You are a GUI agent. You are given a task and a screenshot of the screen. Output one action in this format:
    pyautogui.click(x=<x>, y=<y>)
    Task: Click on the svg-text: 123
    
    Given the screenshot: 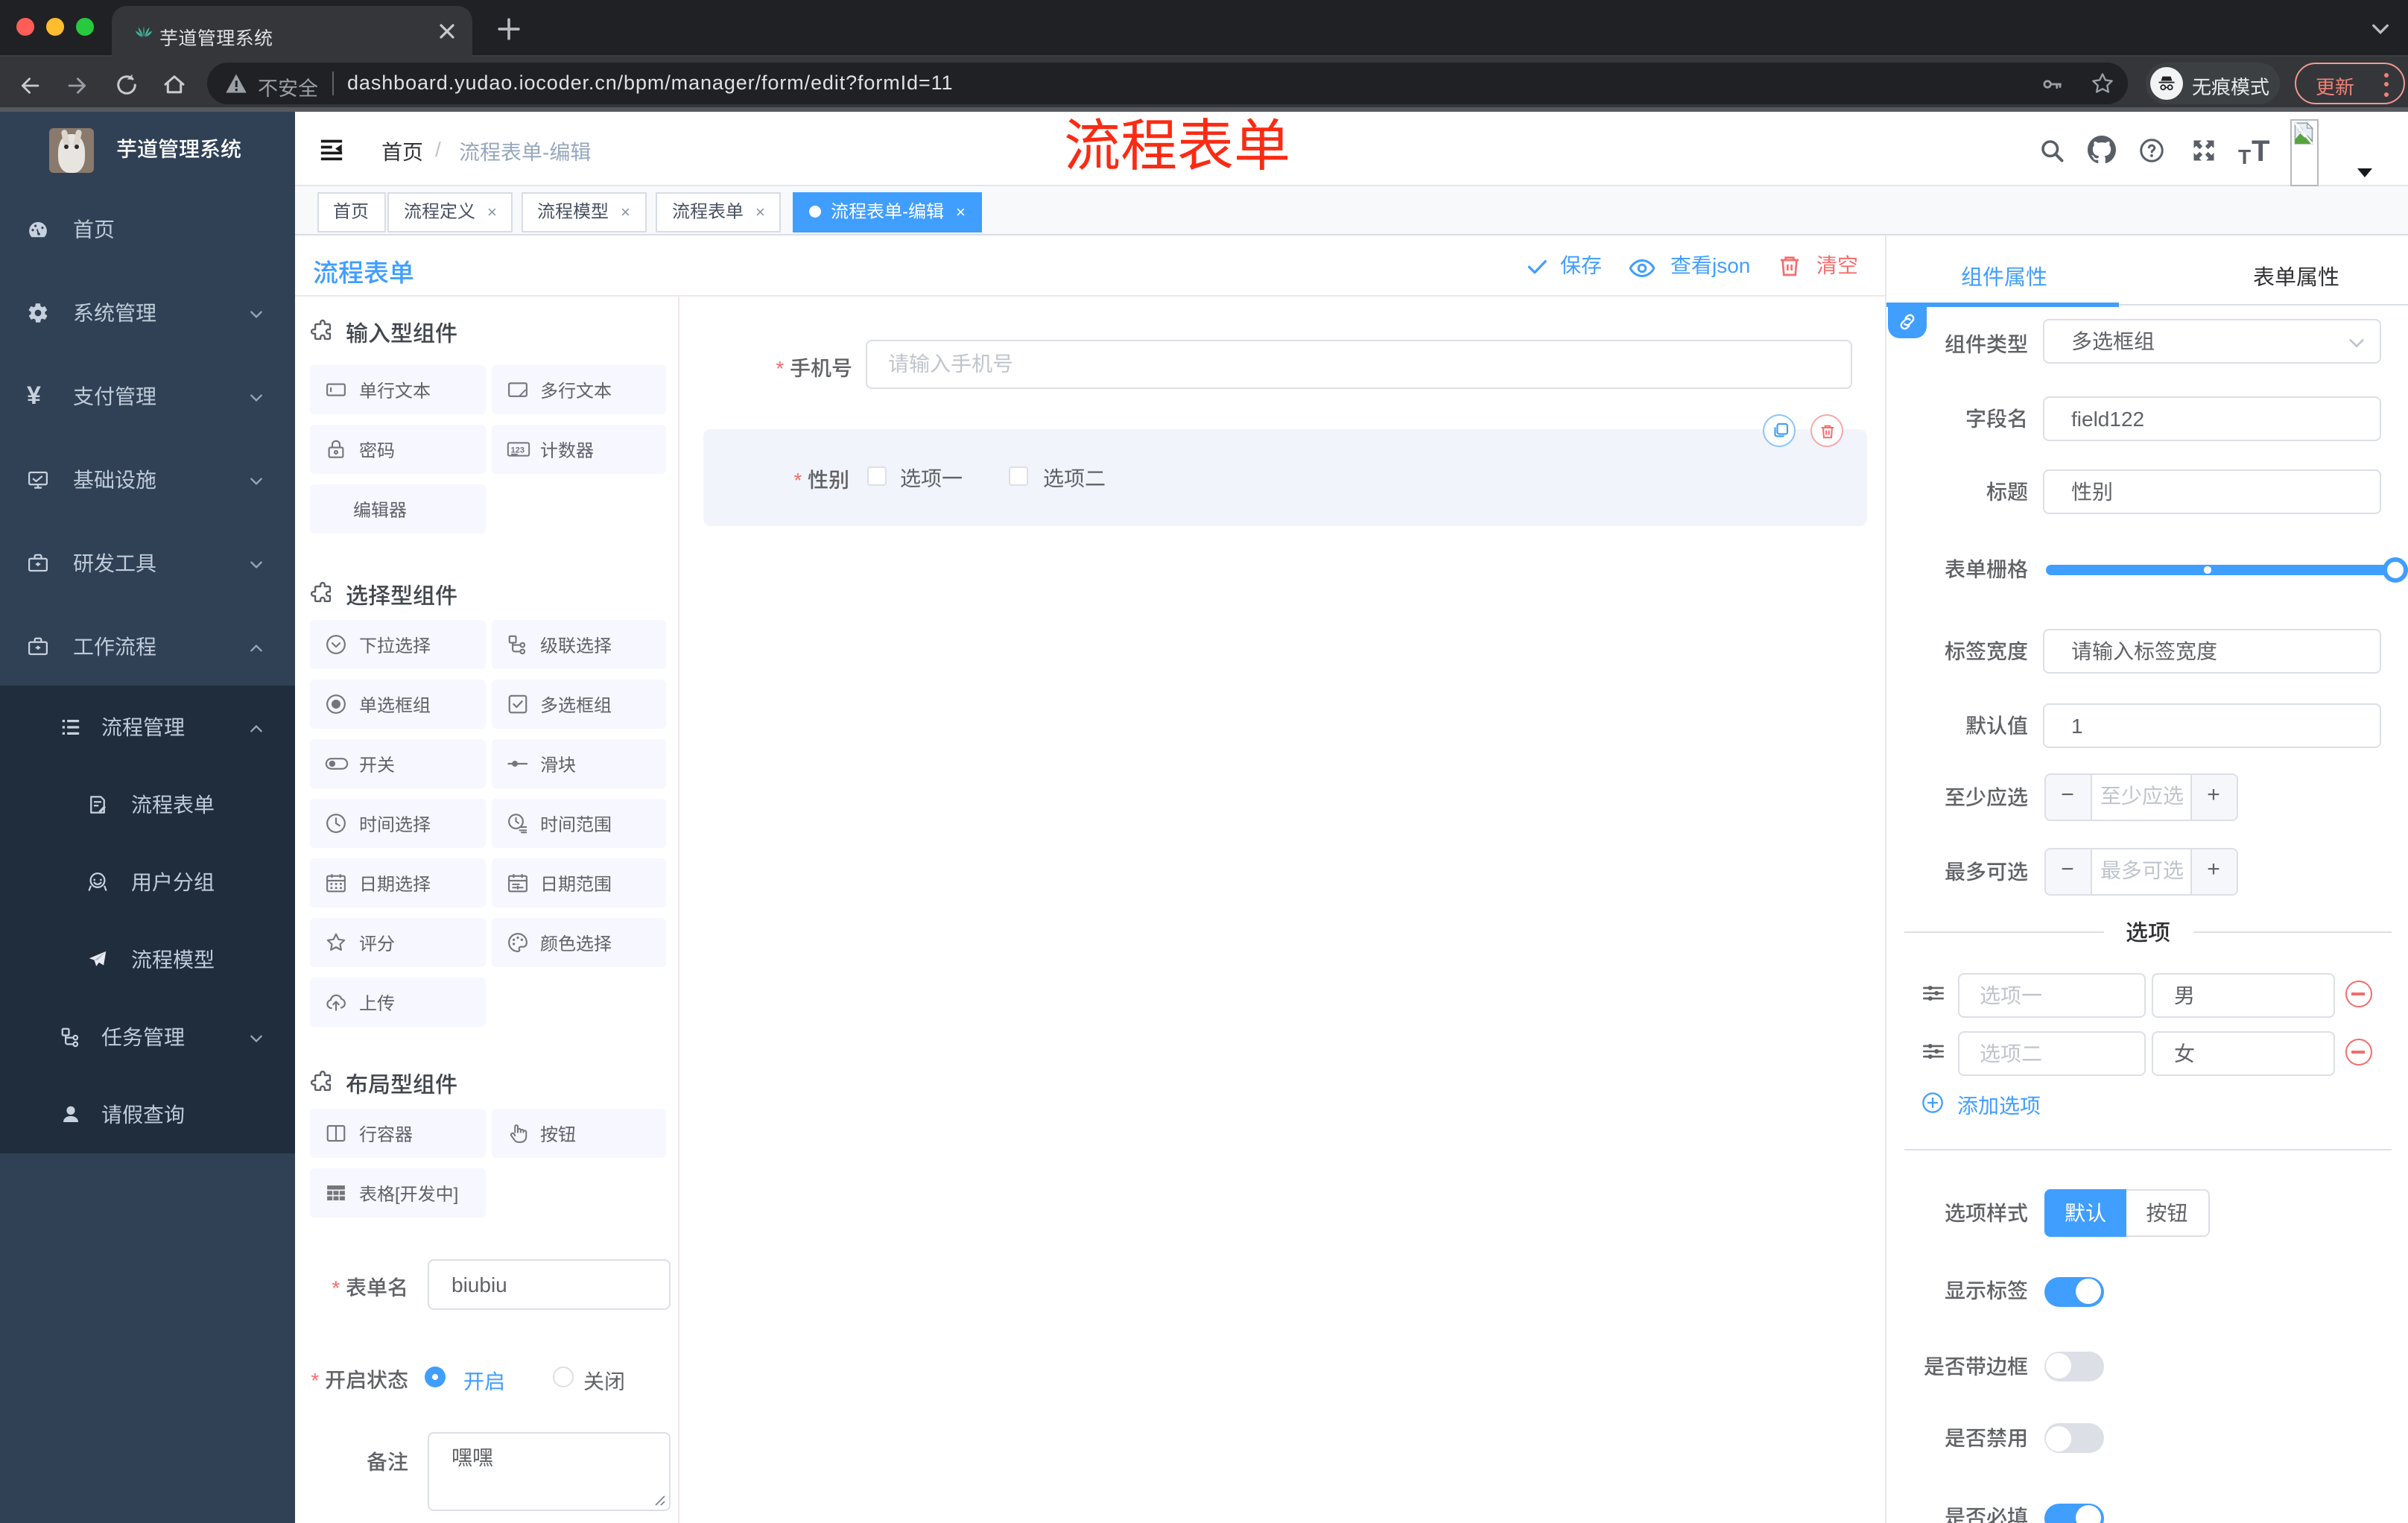 What is the action you would take?
    pyautogui.click(x=517, y=450)
    